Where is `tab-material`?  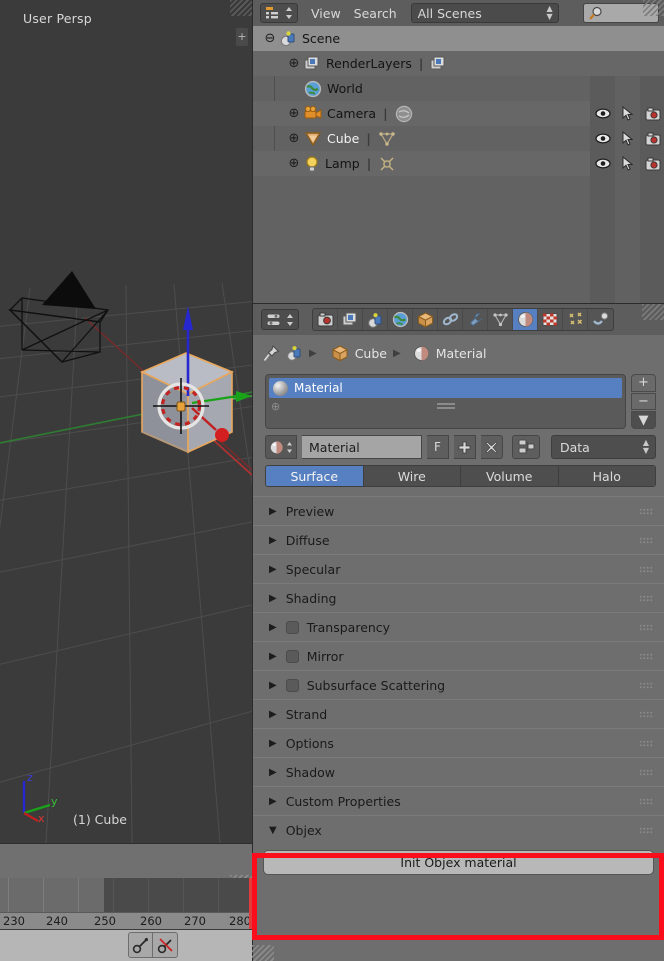 tab-material is located at coordinates (525, 319).